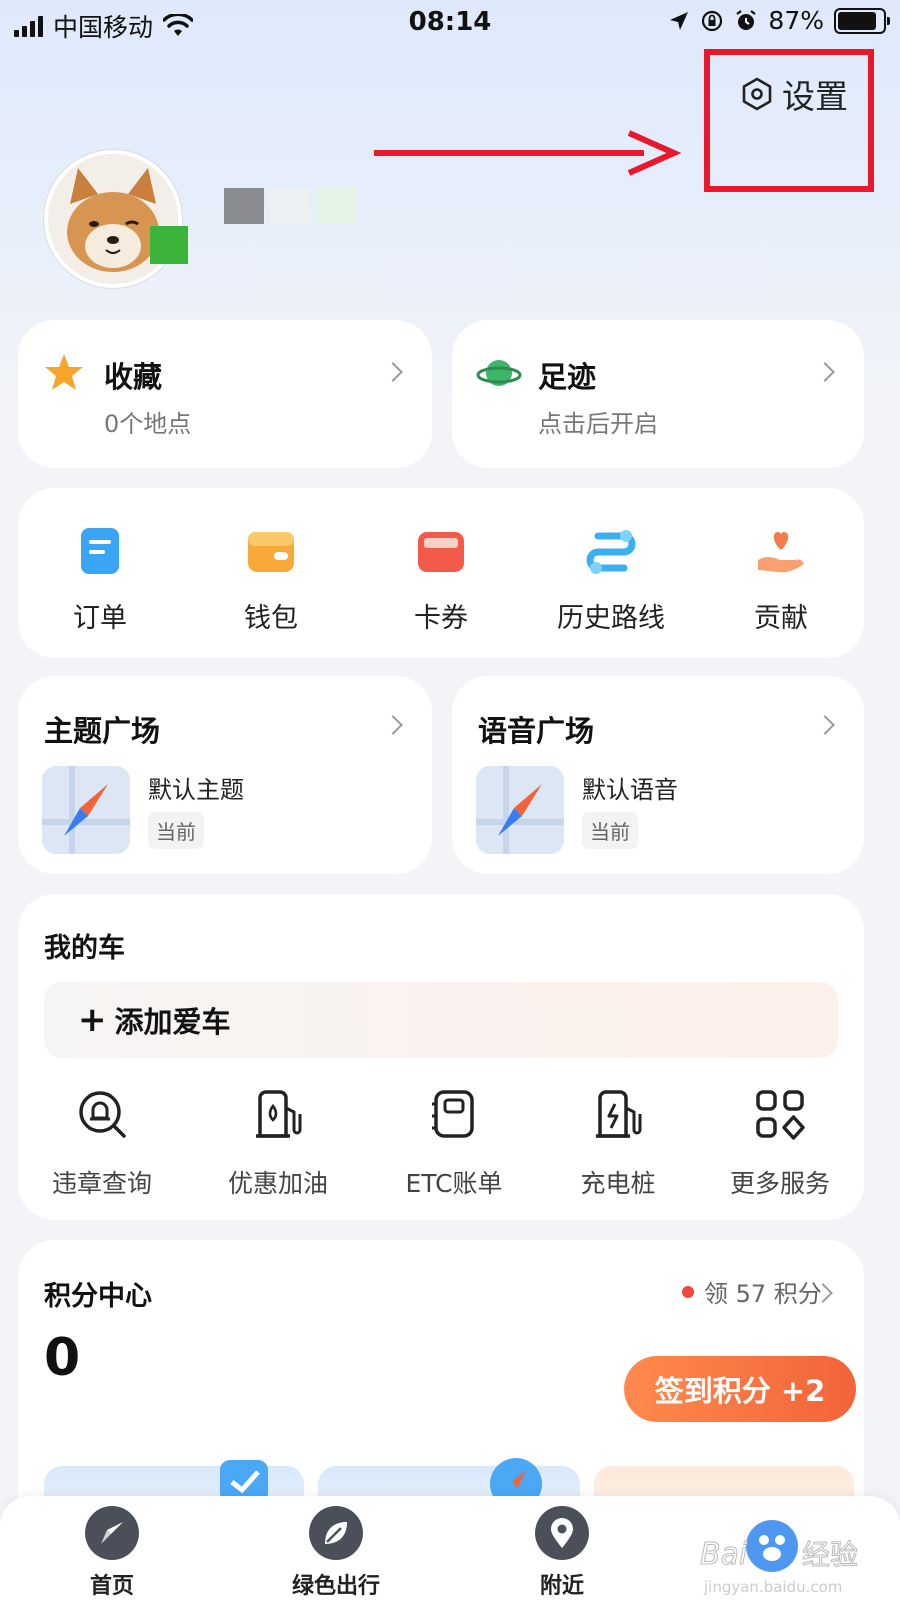 This screenshot has width=900, height=1600. What do you see at coordinates (772, 1587) in the screenshot?
I see `svg-text: jingyan.baidu.com` at bounding box center [772, 1587].